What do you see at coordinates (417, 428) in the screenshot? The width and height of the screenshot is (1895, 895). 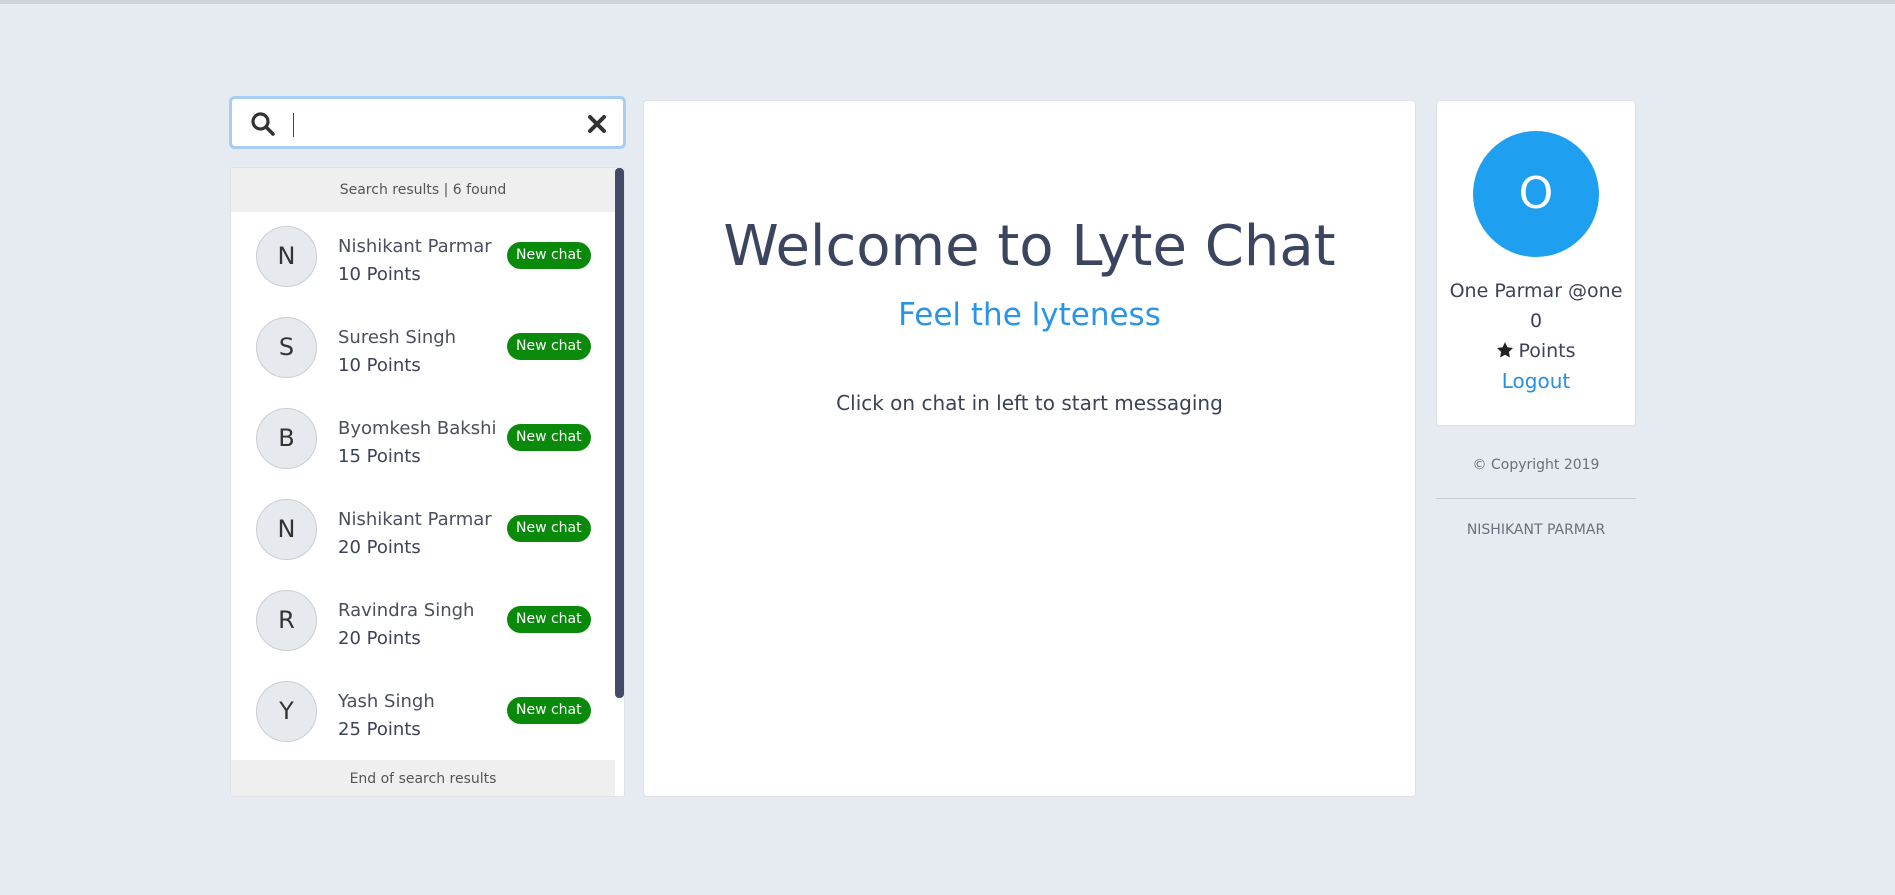 I see `user-name: Byomkesh Bakshi` at bounding box center [417, 428].